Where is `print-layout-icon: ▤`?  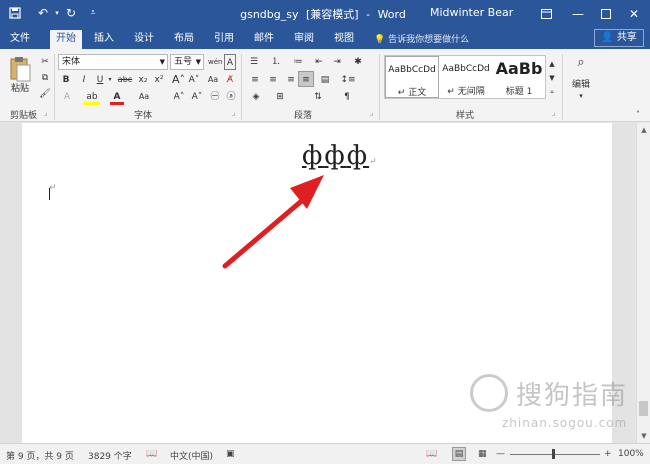 print-layout-icon: ▤ is located at coordinates (459, 454).